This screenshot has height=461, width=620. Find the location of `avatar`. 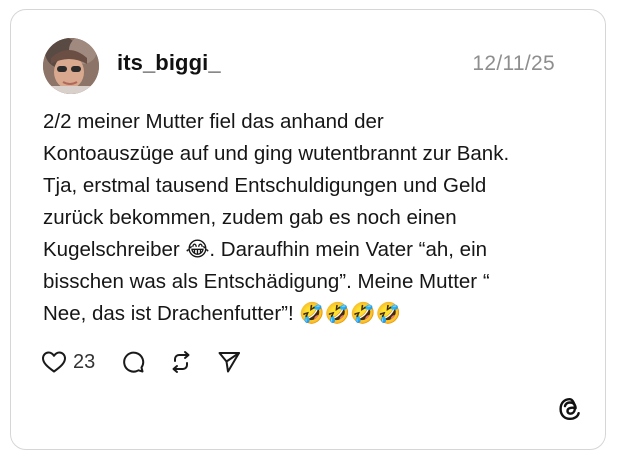

avatar is located at coordinates (71, 66).